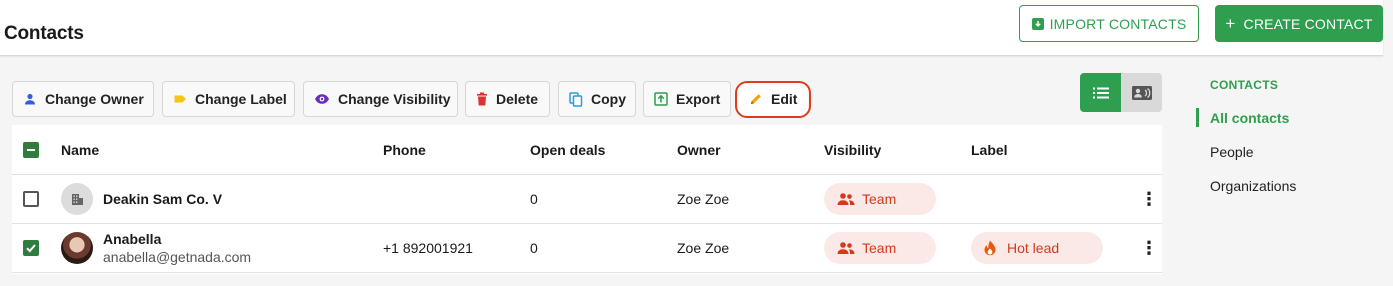 The image size is (1393, 286). What do you see at coordinates (1033, 248) in the screenshot?
I see `label-text: Hot lead` at bounding box center [1033, 248].